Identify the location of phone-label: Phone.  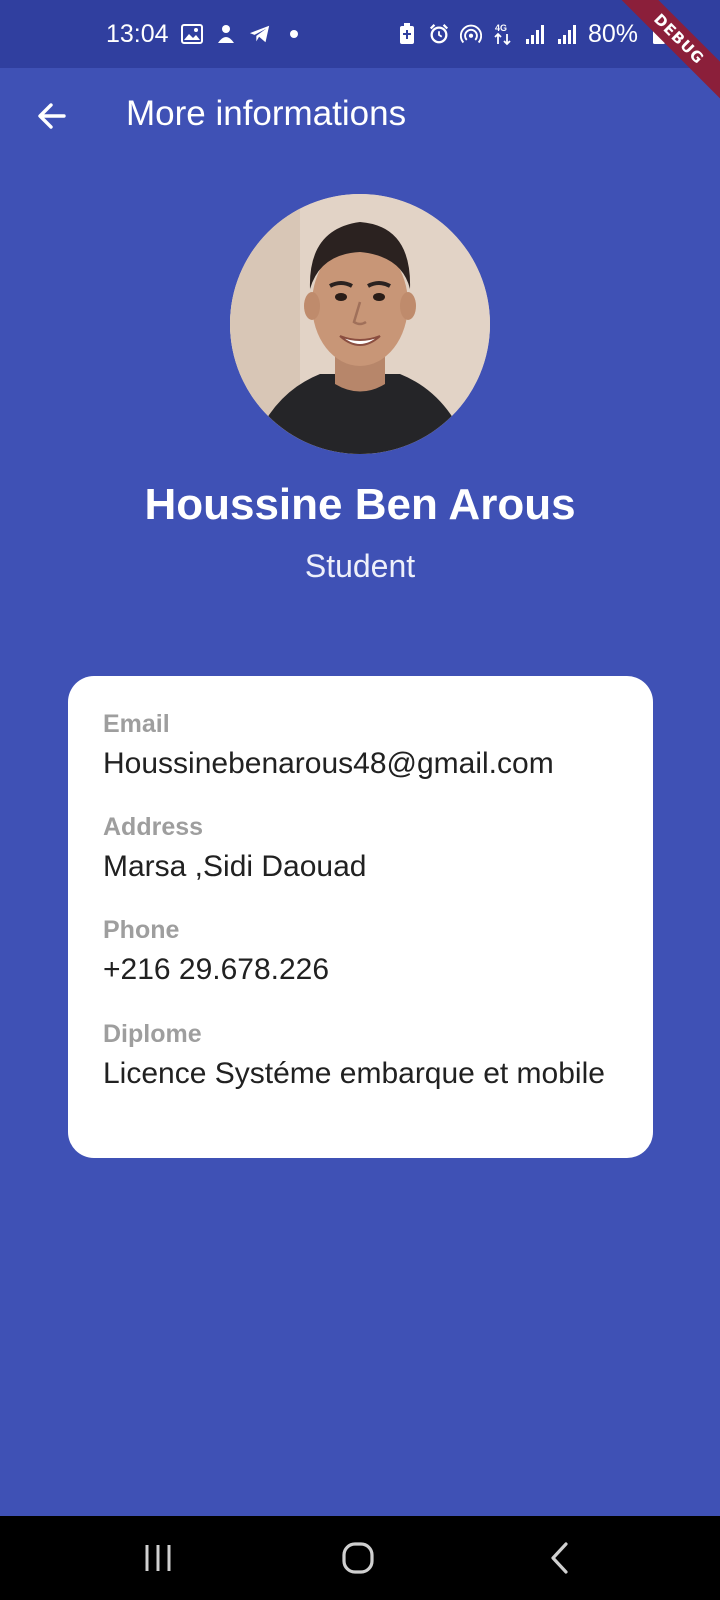
(141, 930).